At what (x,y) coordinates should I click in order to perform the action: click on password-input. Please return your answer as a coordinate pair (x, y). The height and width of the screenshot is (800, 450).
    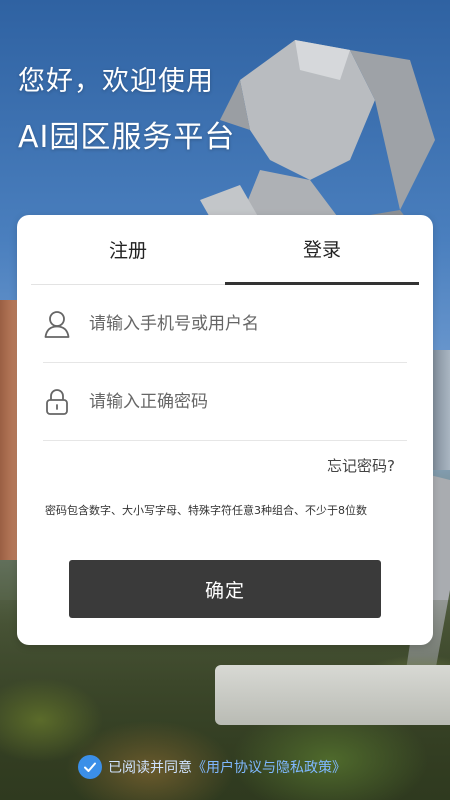
    Looking at the image, I should click on (248, 401).